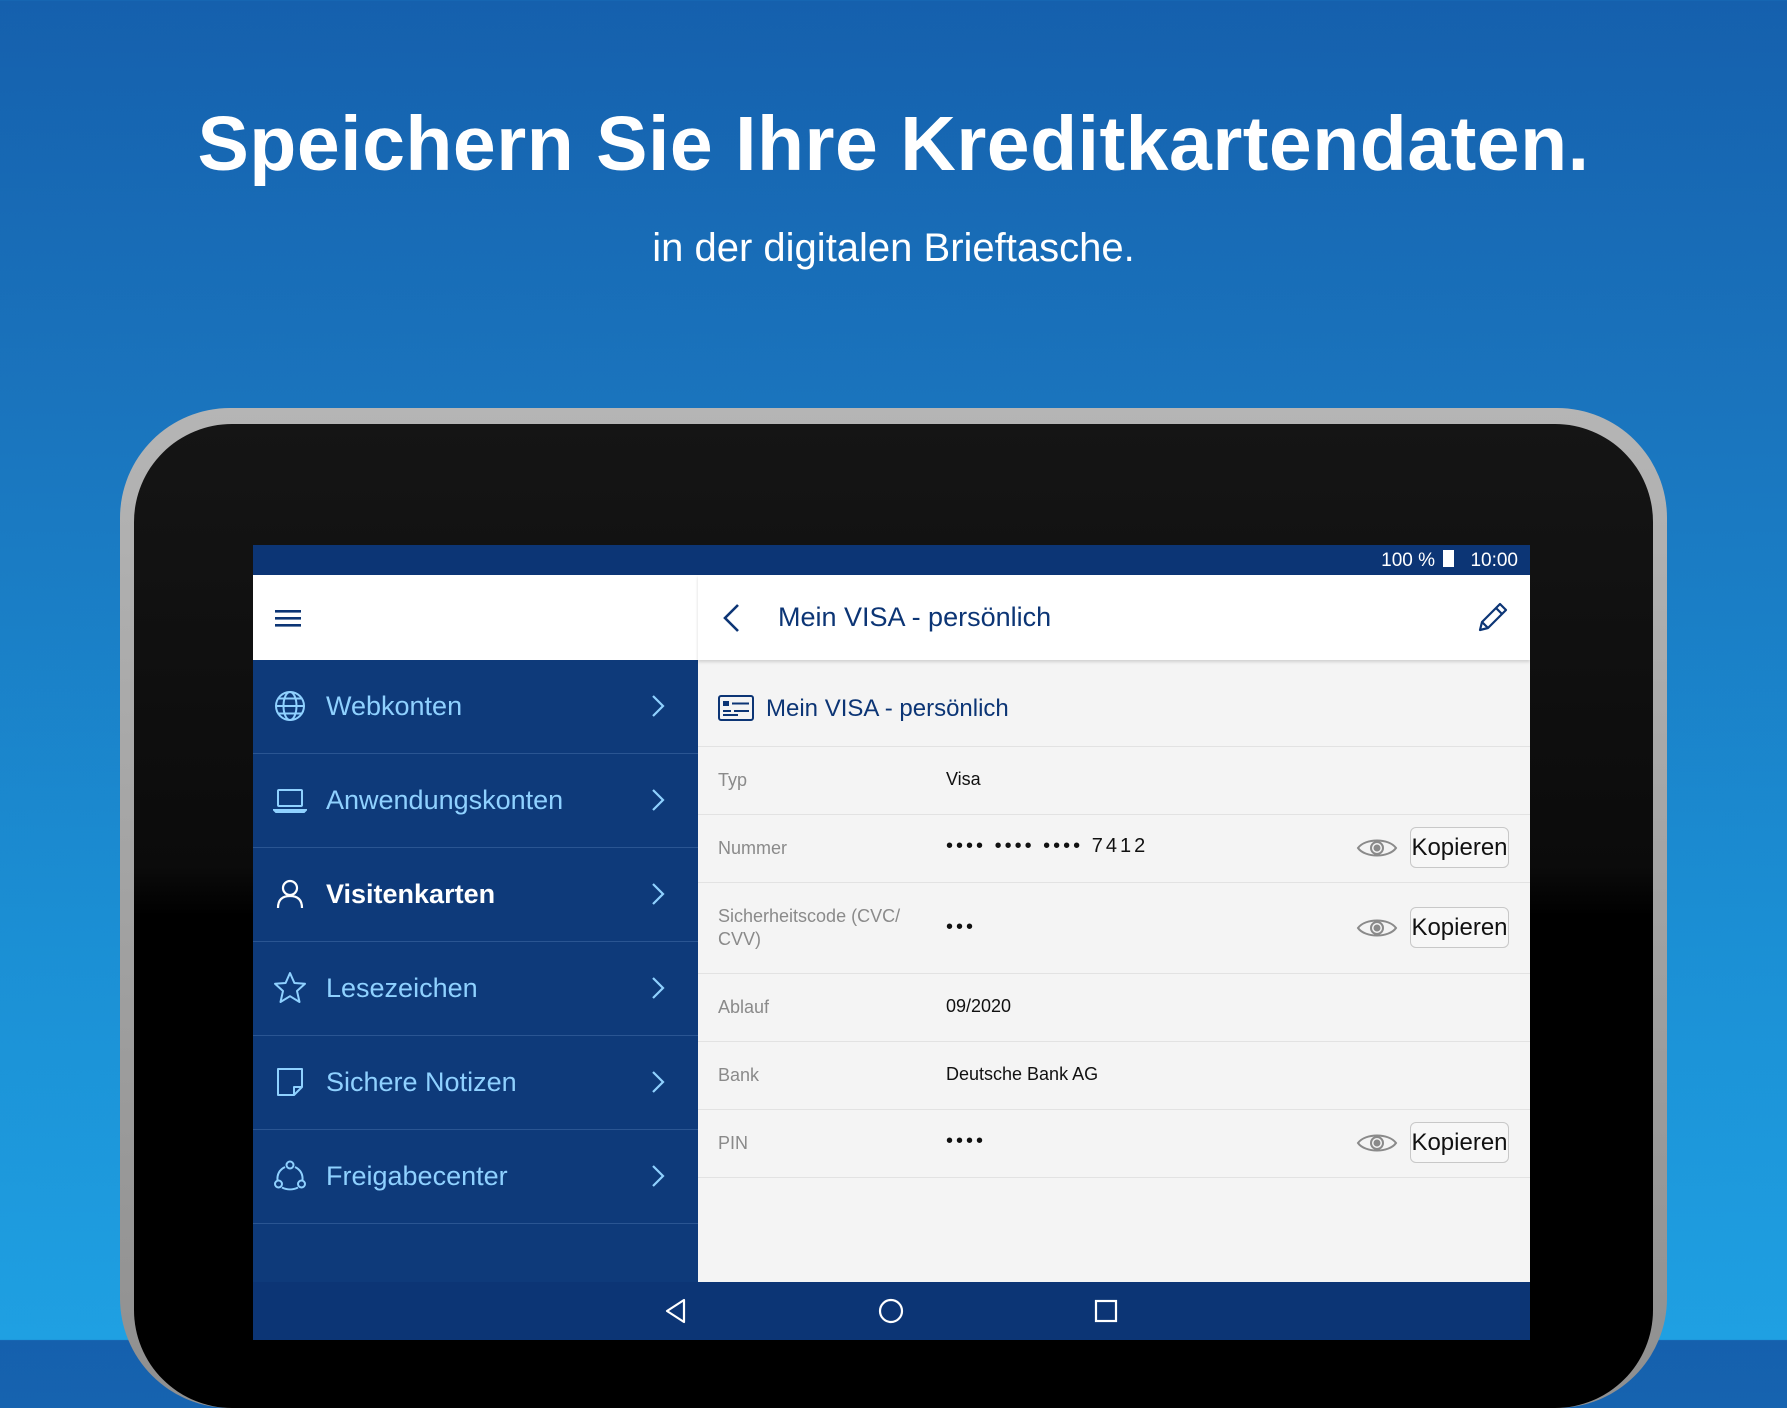  Describe the element at coordinates (809, 927) in the screenshot. I see `field-label: Sicherheitscode (CVC/ CVV)` at that location.